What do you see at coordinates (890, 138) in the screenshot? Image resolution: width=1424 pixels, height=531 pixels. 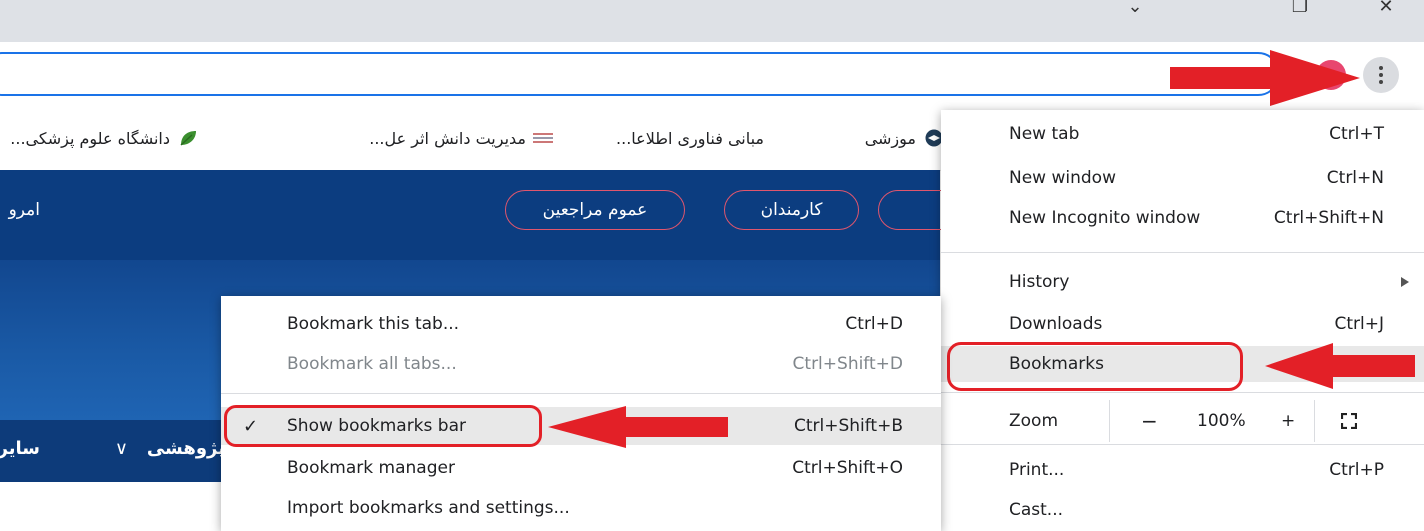 I see `bookmark-label: موزشی` at bounding box center [890, 138].